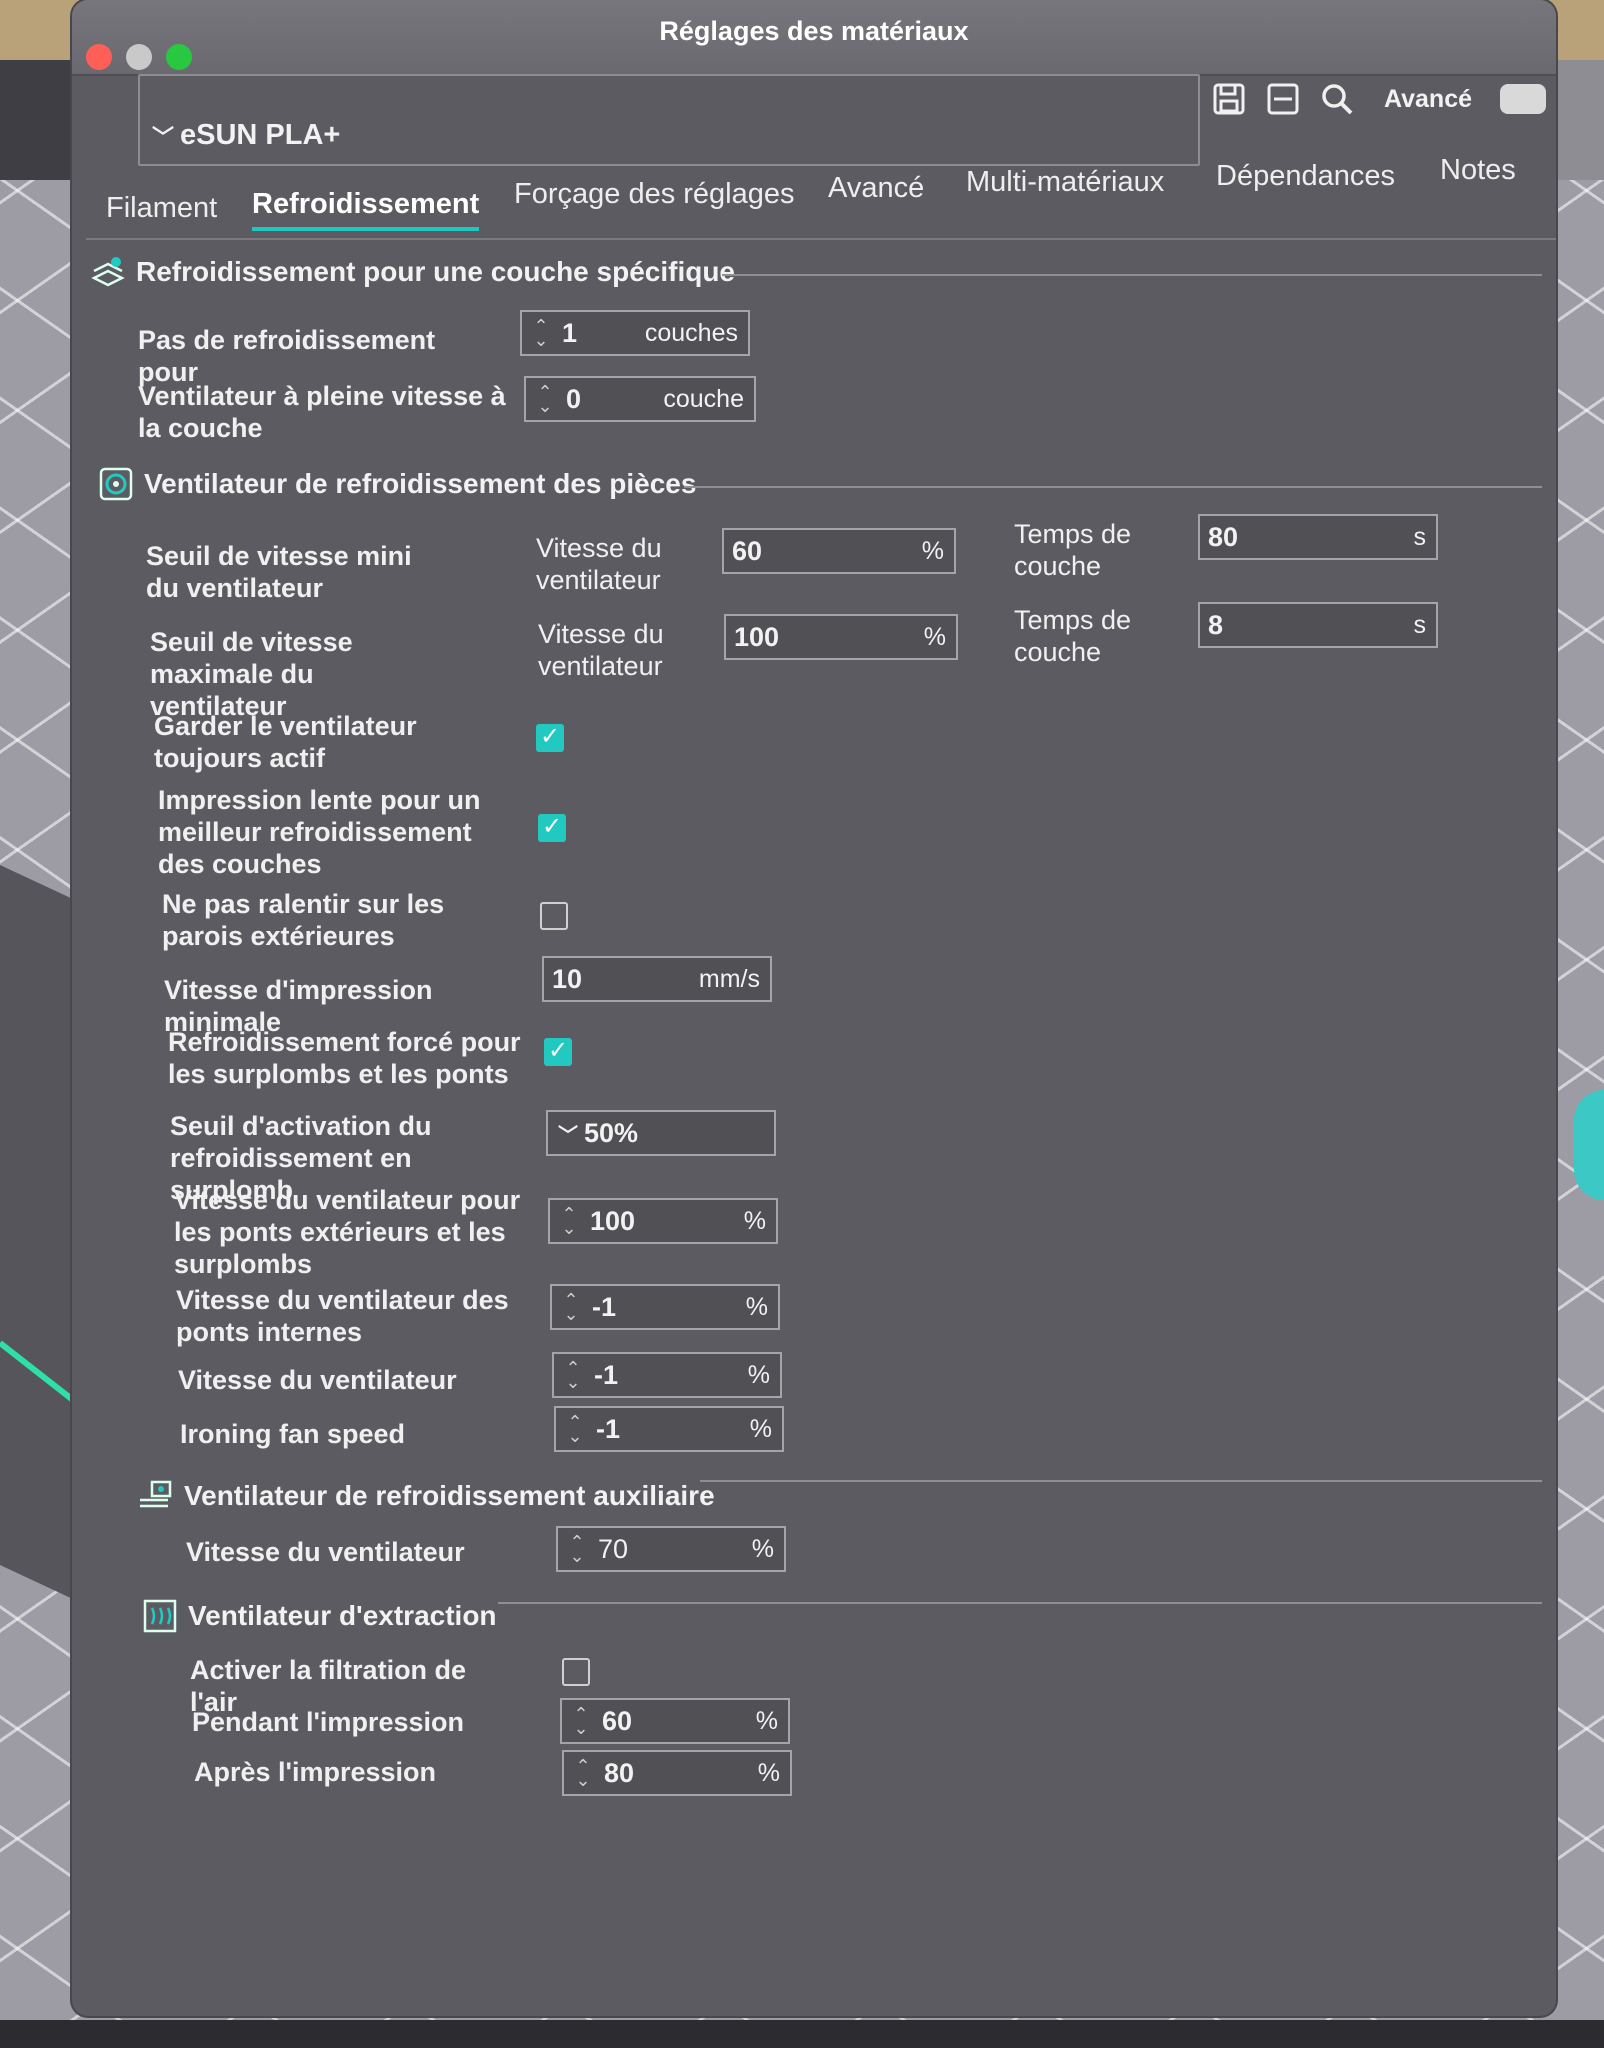 The height and width of the screenshot is (2048, 1604). I want to click on max-fan-speed-value: 100, so click(757, 636).